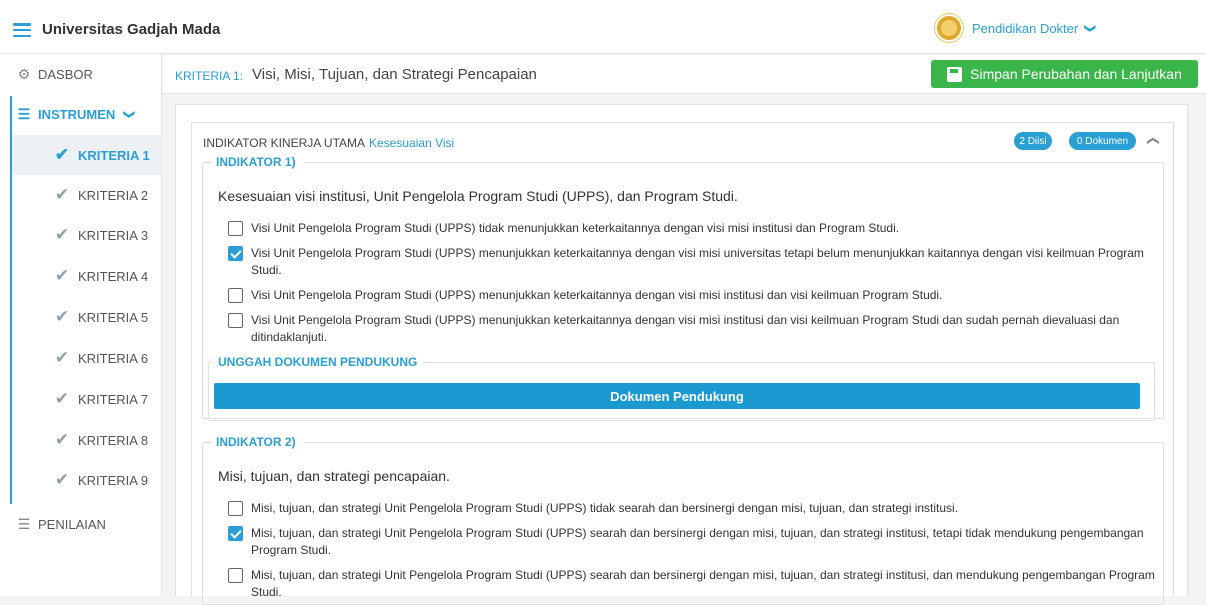  What do you see at coordinates (24, 73) in the screenshot?
I see `dashboard-icon: ⚙` at bounding box center [24, 73].